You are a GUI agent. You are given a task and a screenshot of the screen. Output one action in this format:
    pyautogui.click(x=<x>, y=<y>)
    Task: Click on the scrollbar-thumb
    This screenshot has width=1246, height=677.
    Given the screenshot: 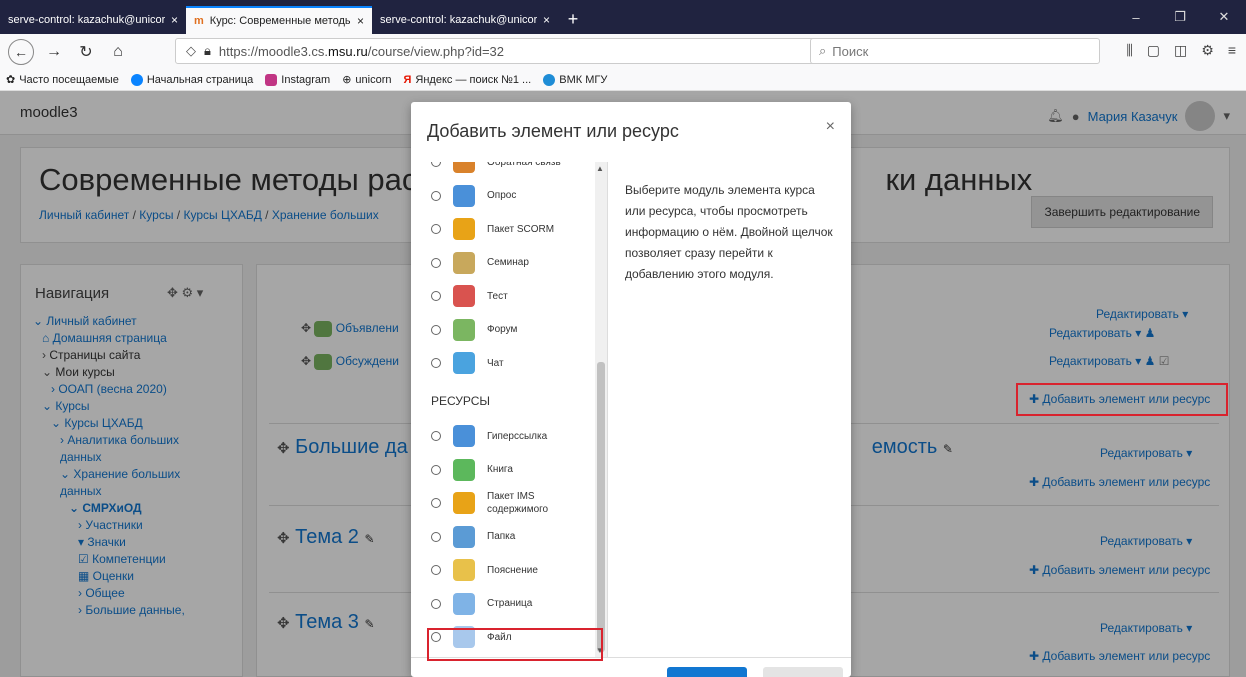 What is the action you would take?
    pyautogui.click(x=601, y=507)
    